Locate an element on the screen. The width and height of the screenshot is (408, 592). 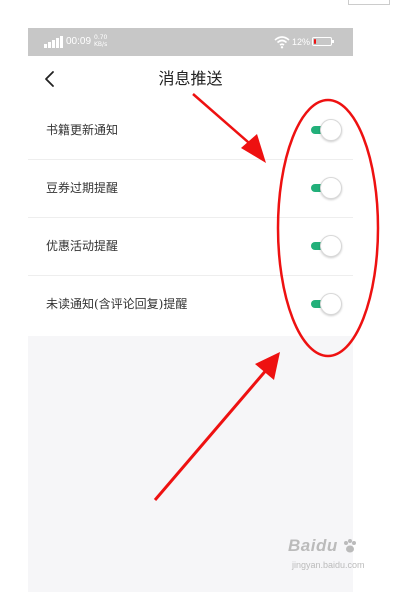
setting-row-promotions: 优惠活动提醒 is located at coordinates (190, 247).